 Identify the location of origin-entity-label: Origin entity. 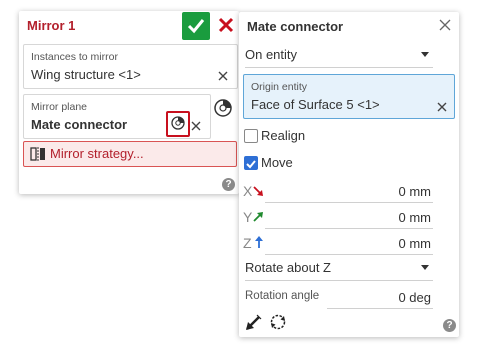
(279, 87).